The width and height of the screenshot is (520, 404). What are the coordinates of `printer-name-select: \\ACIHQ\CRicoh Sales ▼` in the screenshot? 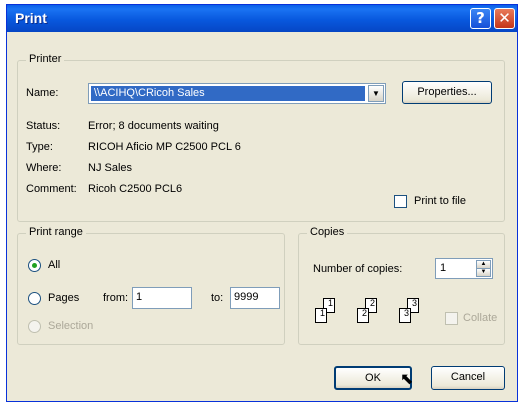 It's located at (237, 93).